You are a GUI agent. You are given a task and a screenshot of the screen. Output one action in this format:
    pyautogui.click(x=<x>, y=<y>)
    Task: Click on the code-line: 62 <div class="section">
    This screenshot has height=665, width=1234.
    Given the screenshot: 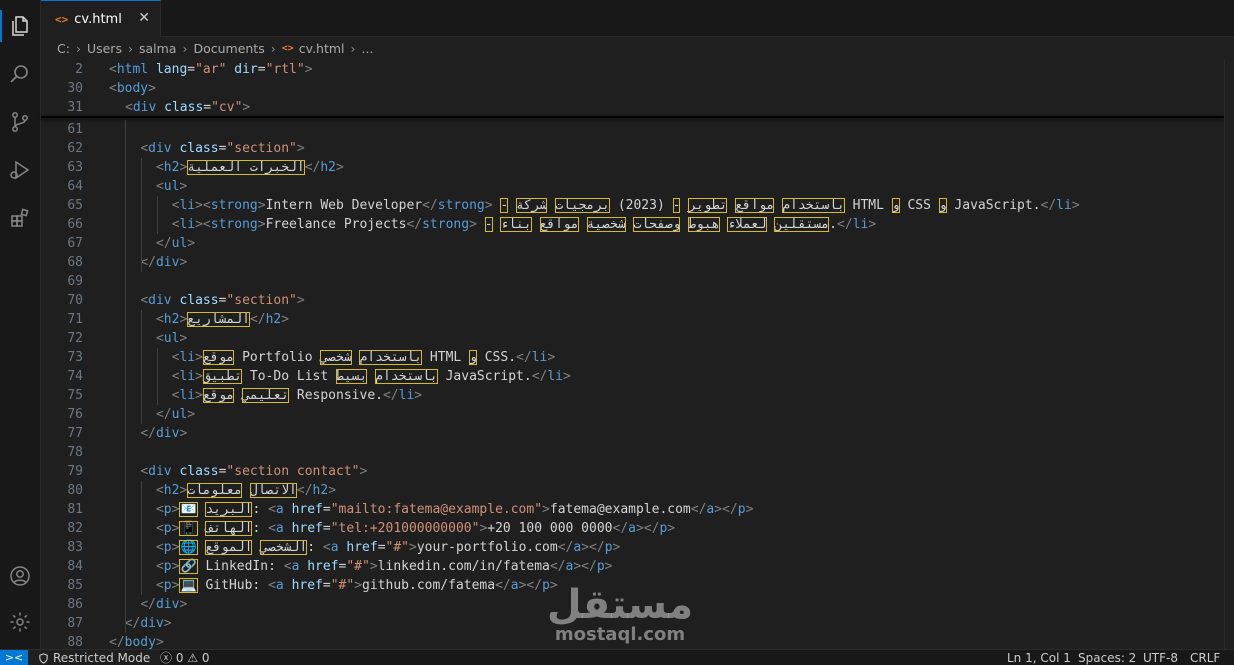 What is the action you would take?
    pyautogui.click(x=632, y=148)
    